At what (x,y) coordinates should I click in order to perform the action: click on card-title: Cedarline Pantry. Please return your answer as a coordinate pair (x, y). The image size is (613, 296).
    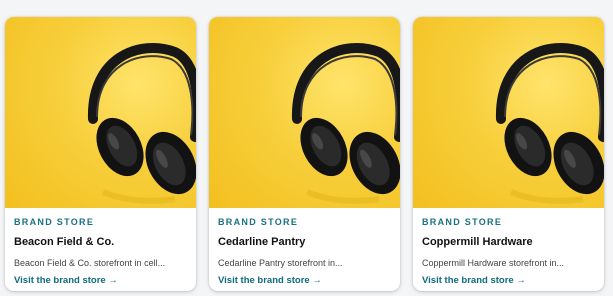
    Looking at the image, I should click on (262, 242).